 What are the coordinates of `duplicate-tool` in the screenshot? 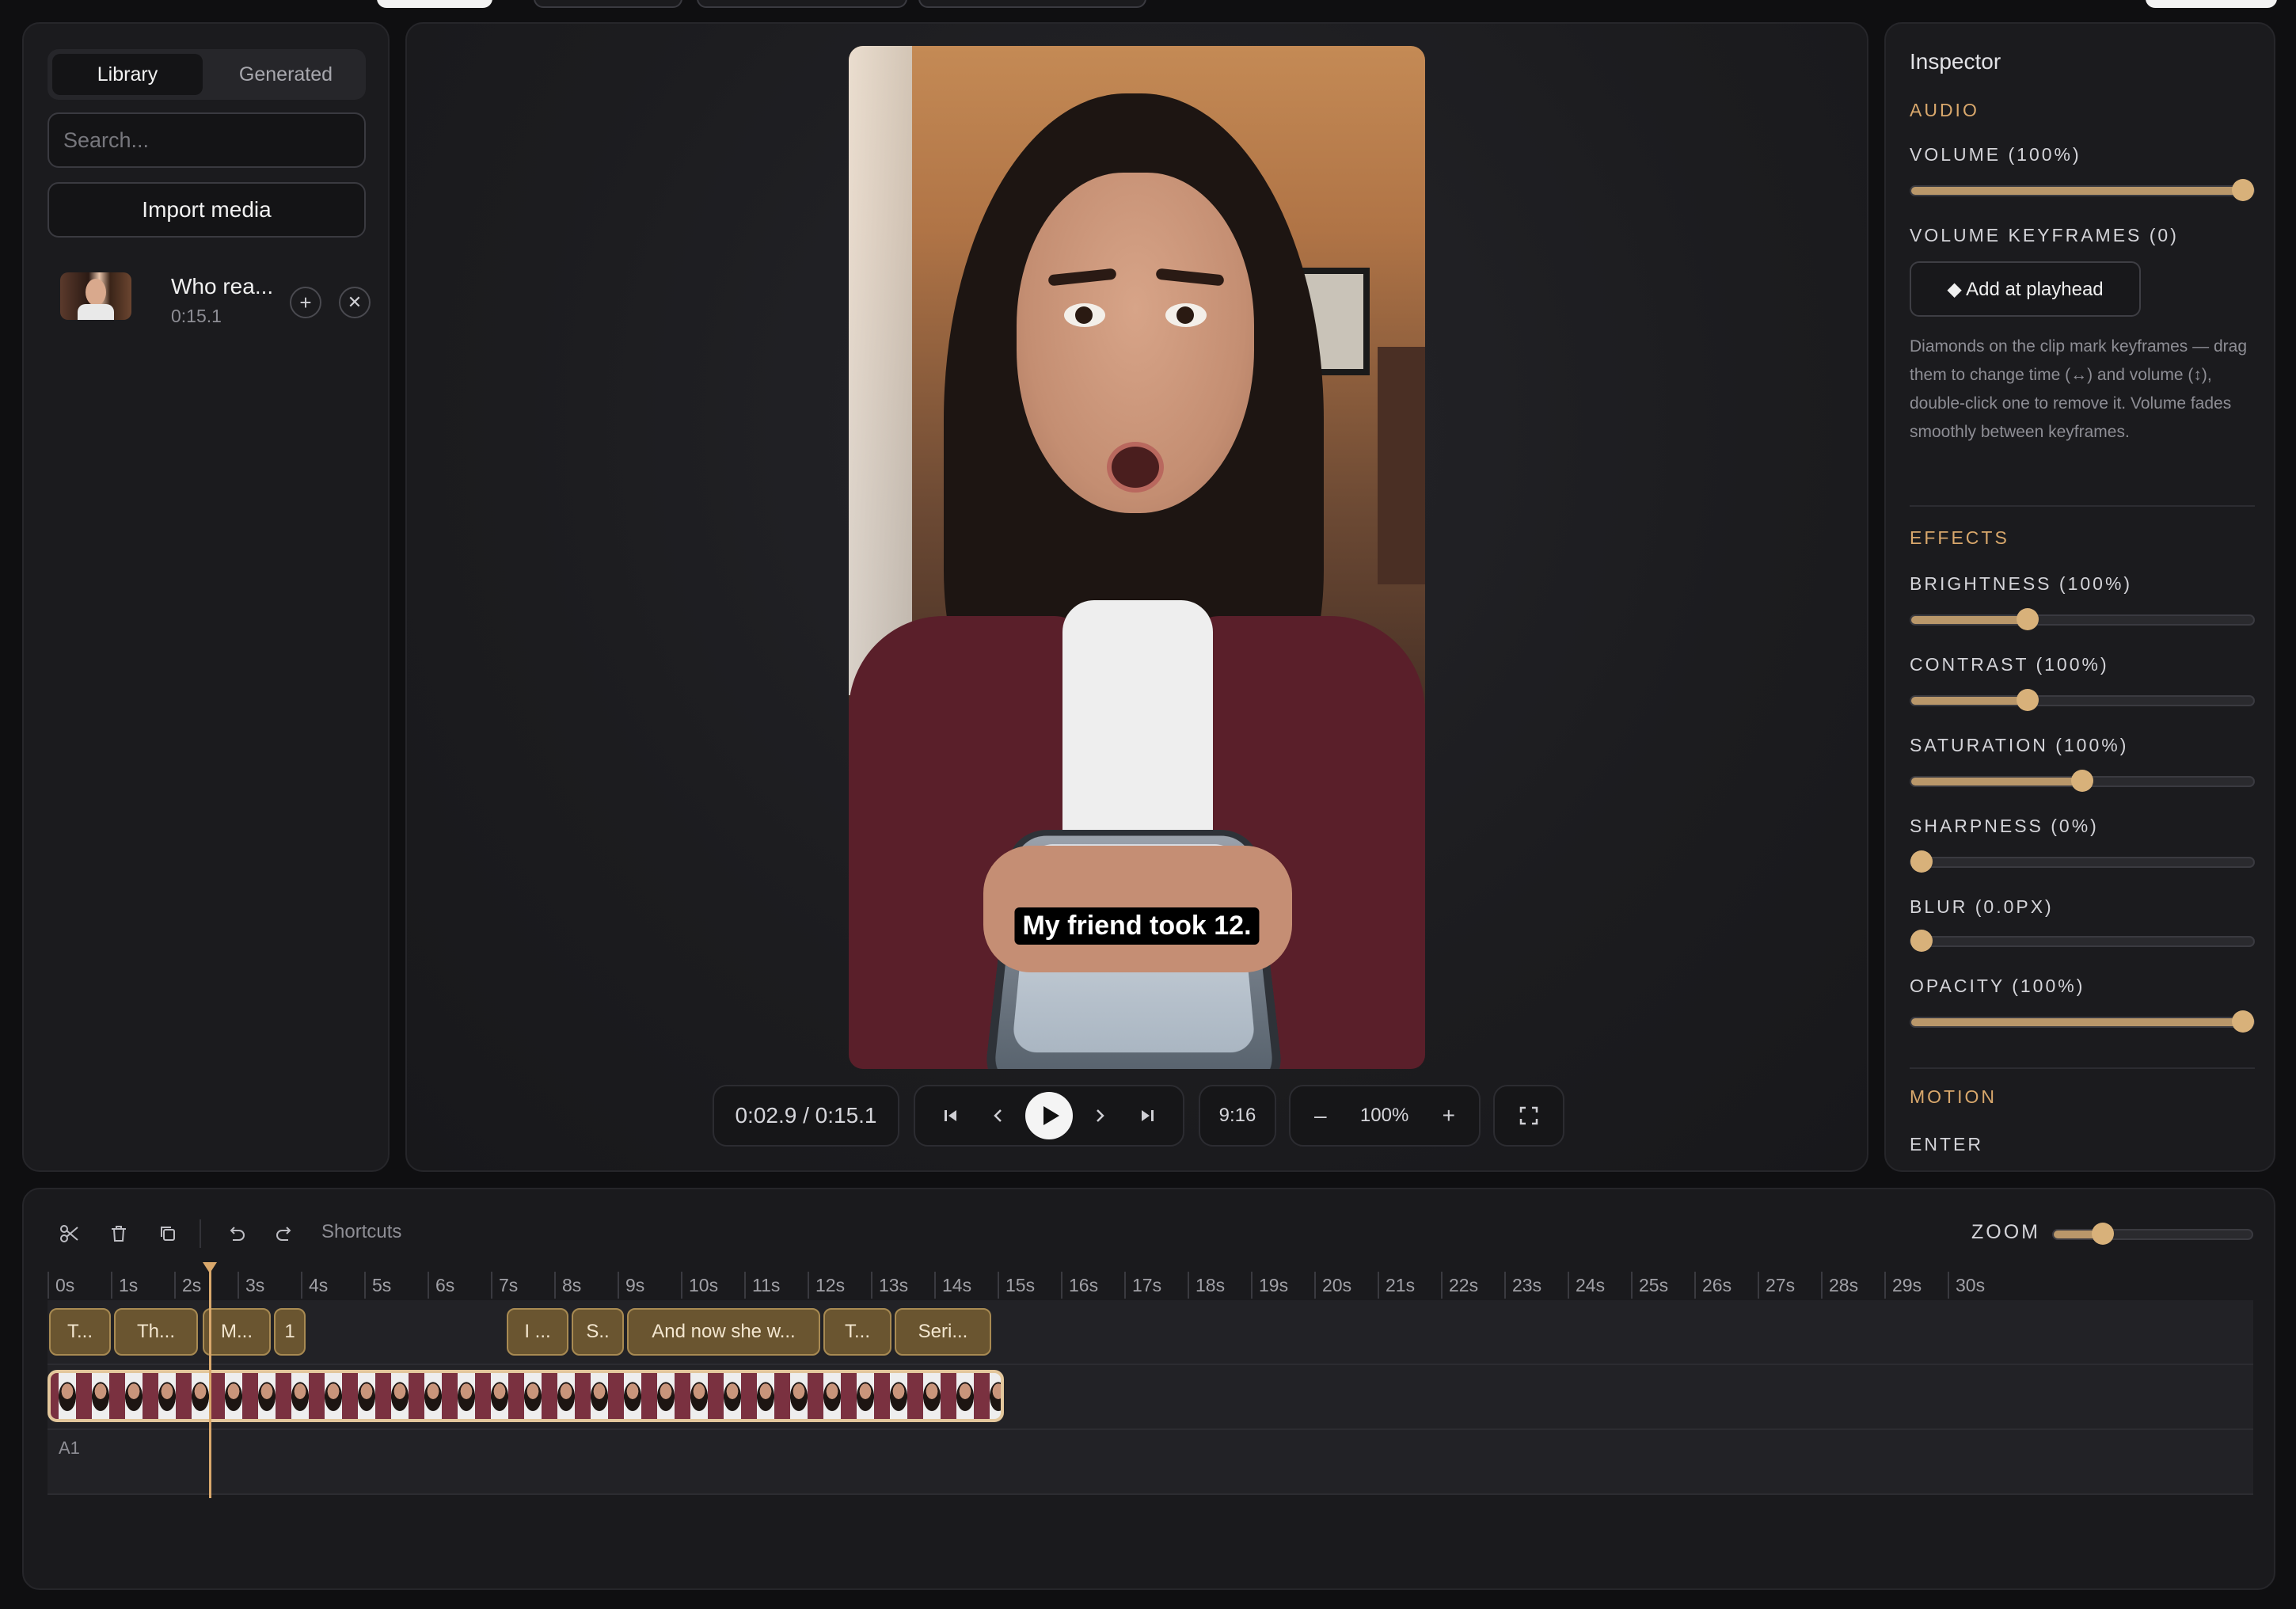 It's located at (168, 1234).